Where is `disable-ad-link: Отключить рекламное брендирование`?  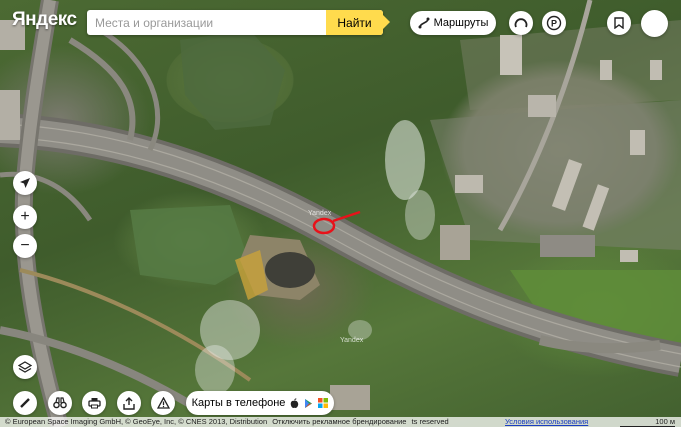
disable-ad-link: Отключить рекламное брендирование is located at coordinates (339, 421).